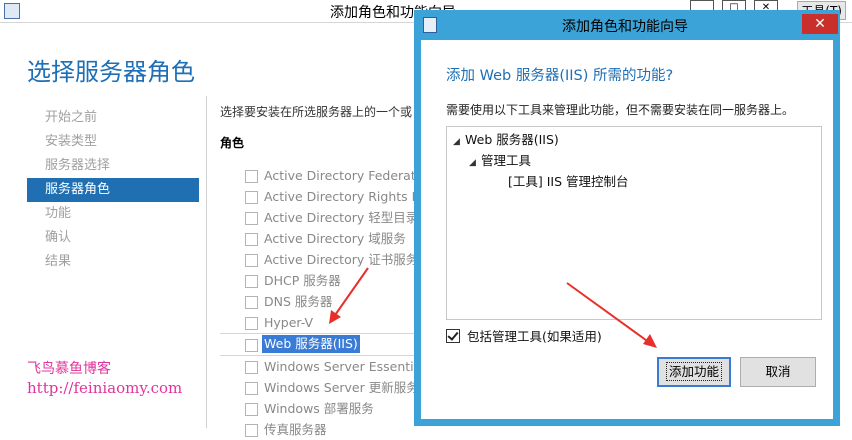  I want to click on tree-node-label: [工具] IIS 管理控制台, so click(568, 181).